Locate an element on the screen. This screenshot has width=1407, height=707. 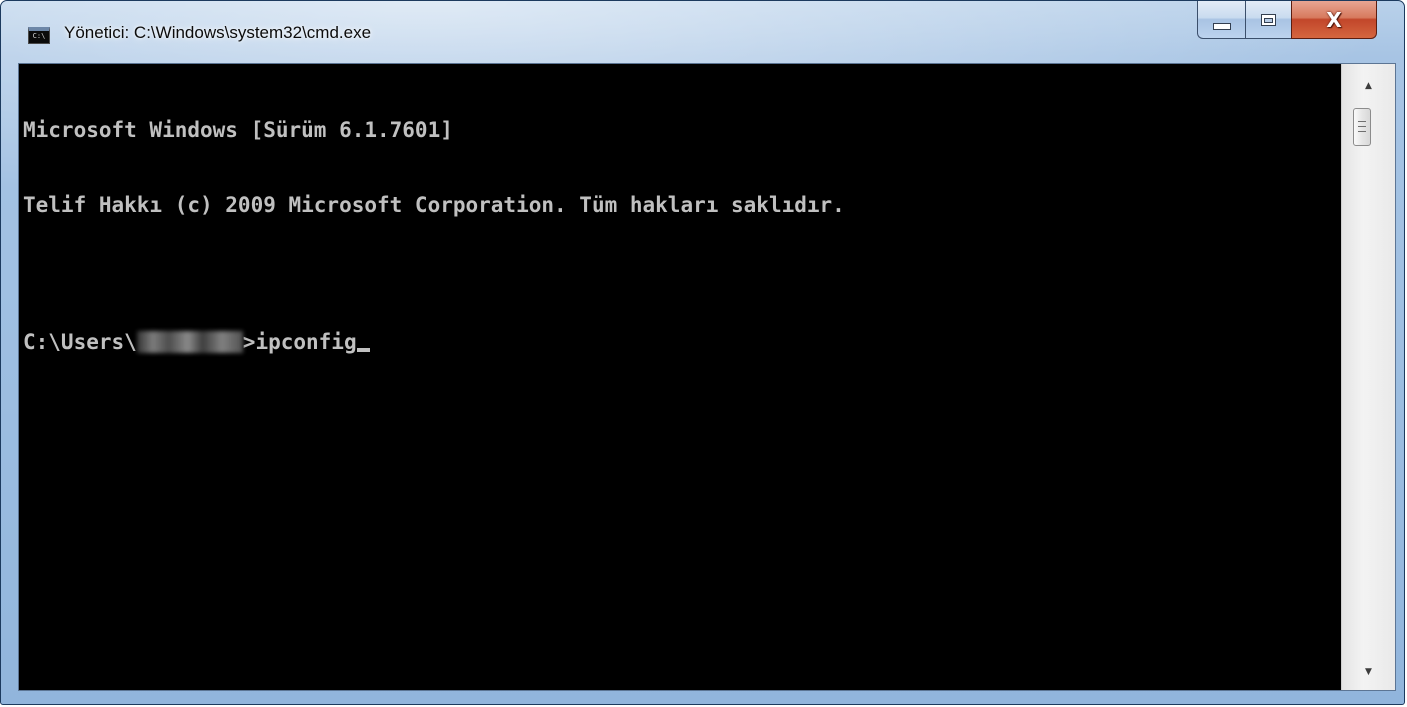
console-line-version: Microsoft Windows [Sürüm 6.1.7601] is located at coordinates (238, 130).